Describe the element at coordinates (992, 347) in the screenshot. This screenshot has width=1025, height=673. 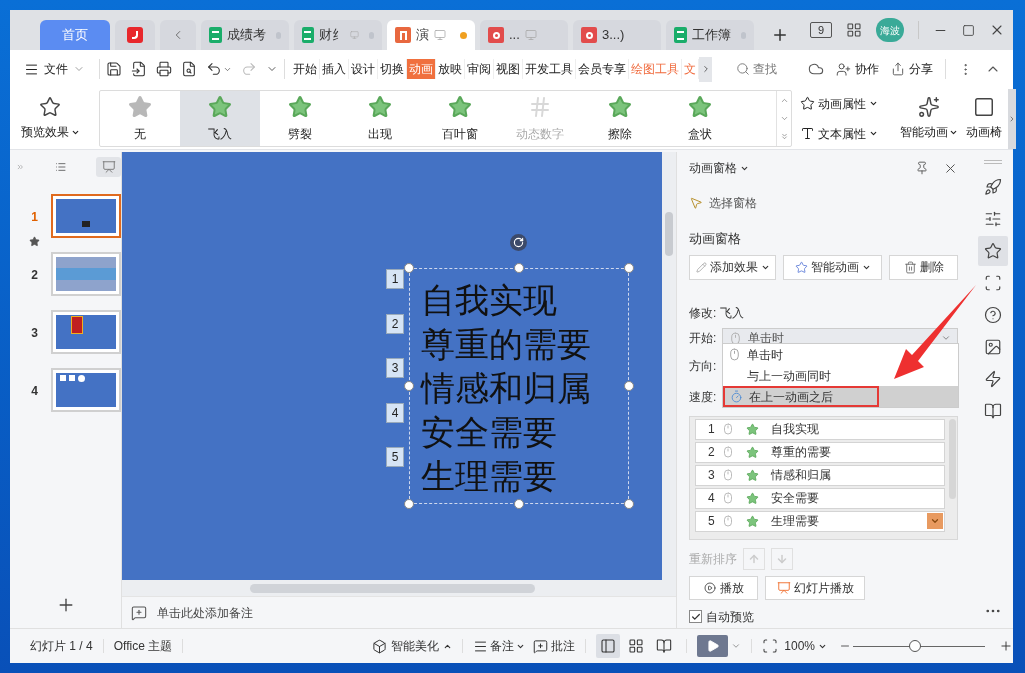
I see `image-icon` at that location.